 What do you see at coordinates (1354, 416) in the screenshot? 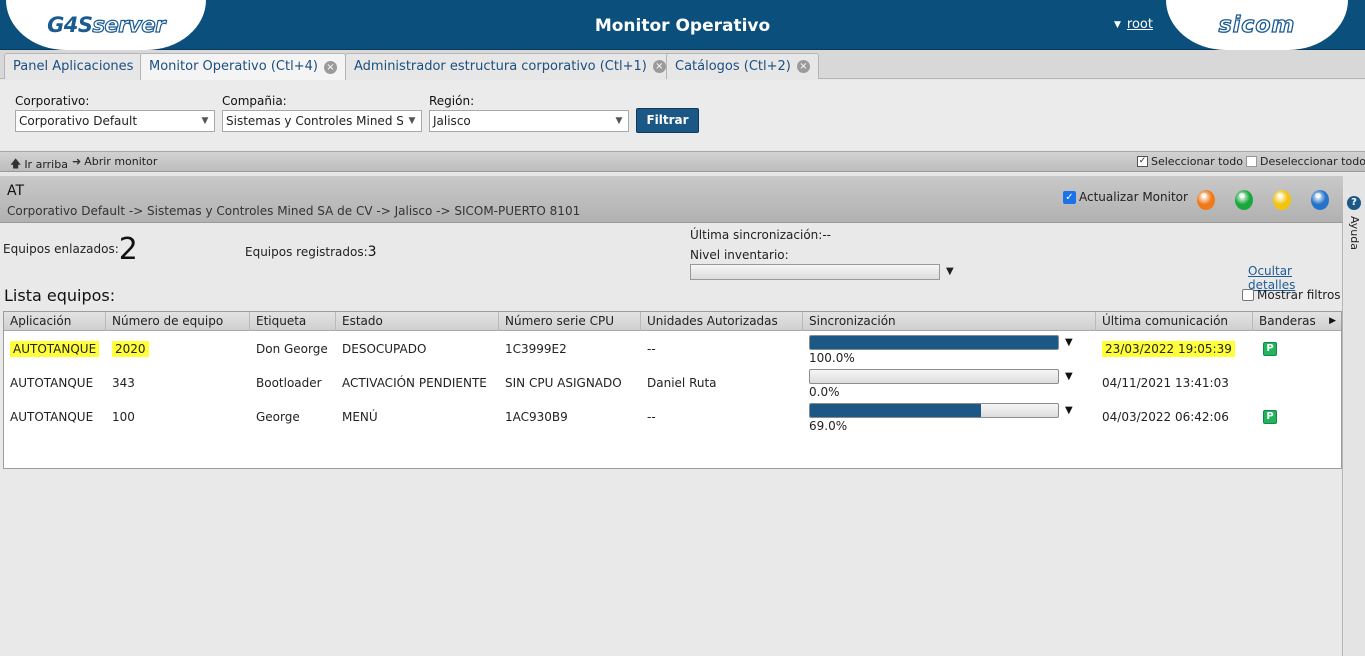
I see `help-rail: ? Ayuda` at bounding box center [1354, 416].